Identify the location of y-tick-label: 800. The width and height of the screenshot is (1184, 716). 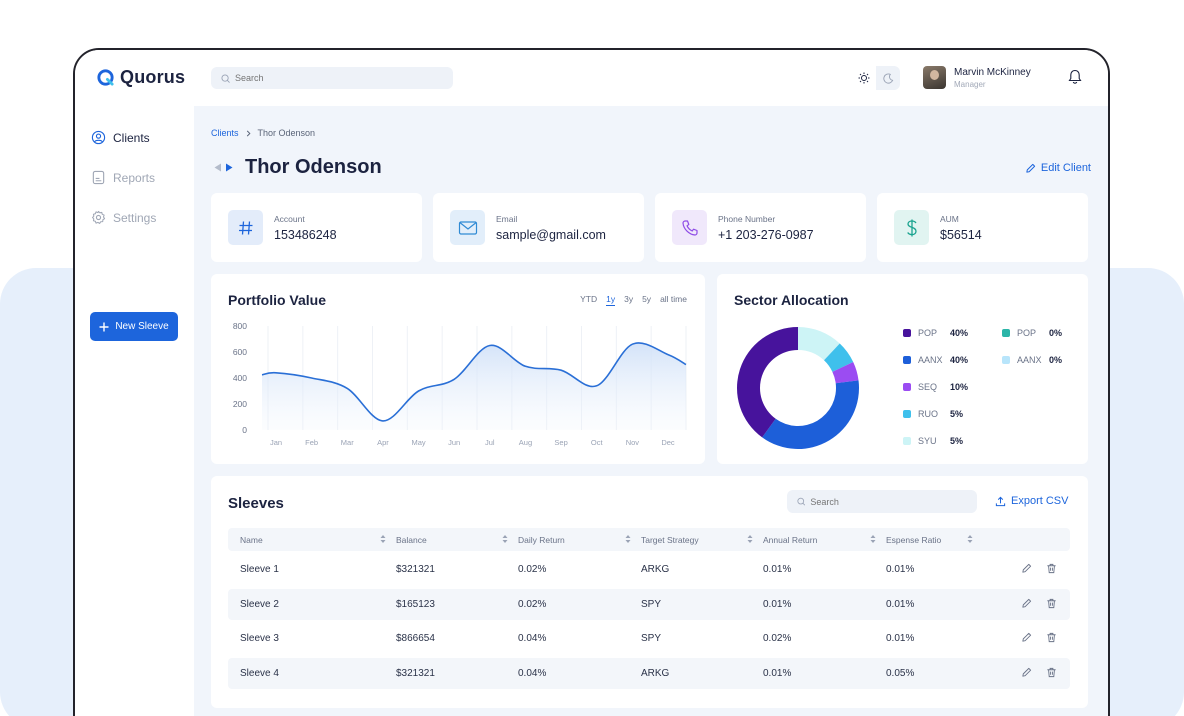
(240, 326).